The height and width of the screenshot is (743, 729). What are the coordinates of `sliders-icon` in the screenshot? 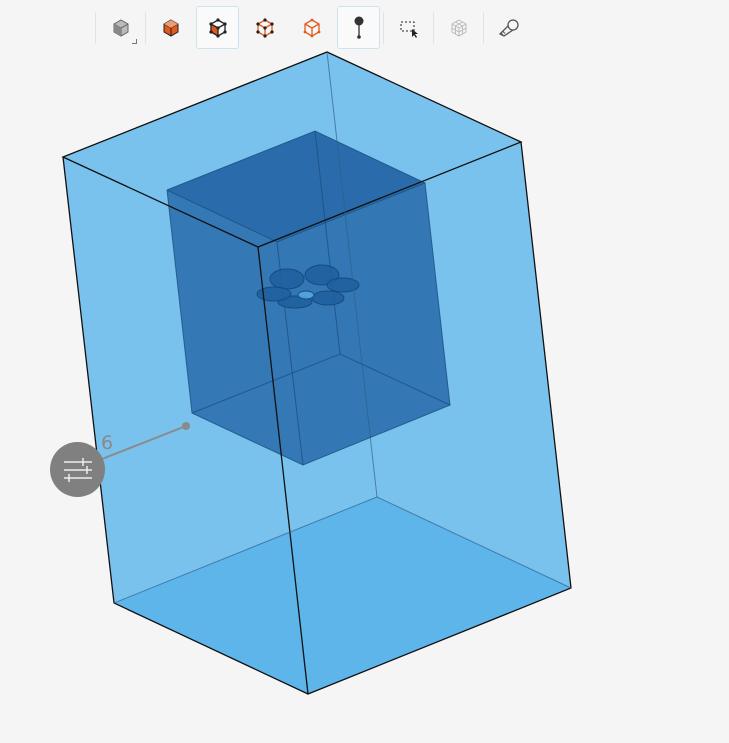 It's located at (77, 469).